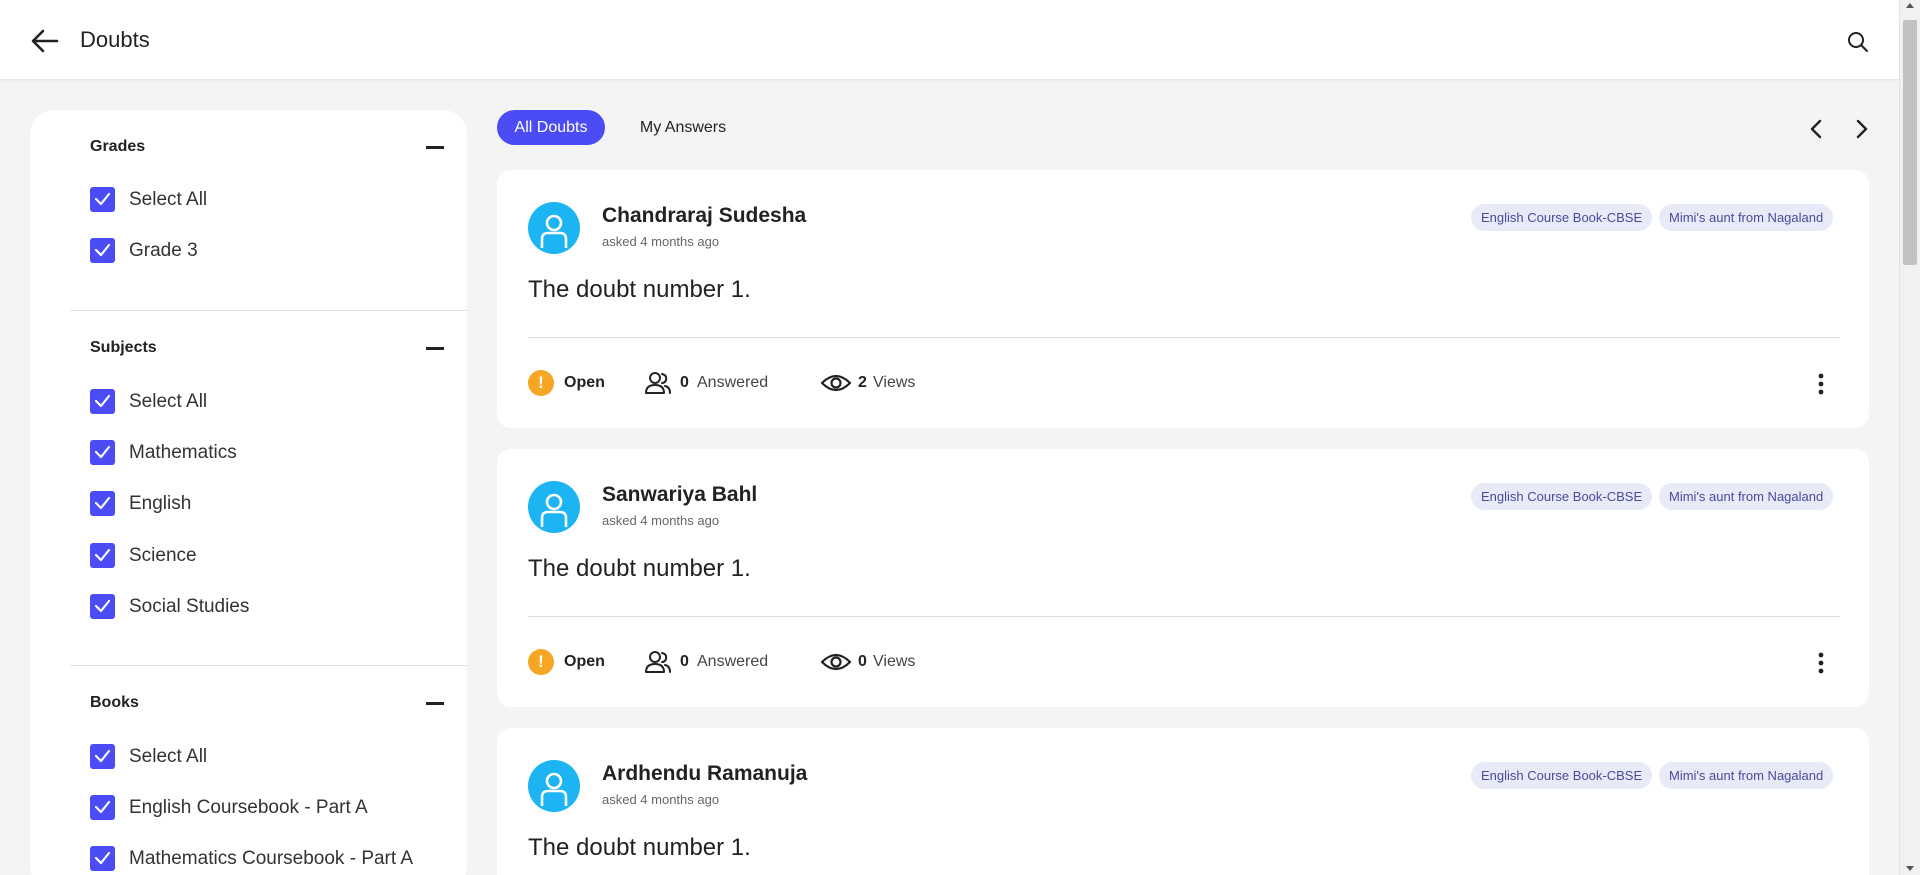  What do you see at coordinates (270, 607) in the screenshot?
I see `subject-social-studies-checkbox: Social Studies` at bounding box center [270, 607].